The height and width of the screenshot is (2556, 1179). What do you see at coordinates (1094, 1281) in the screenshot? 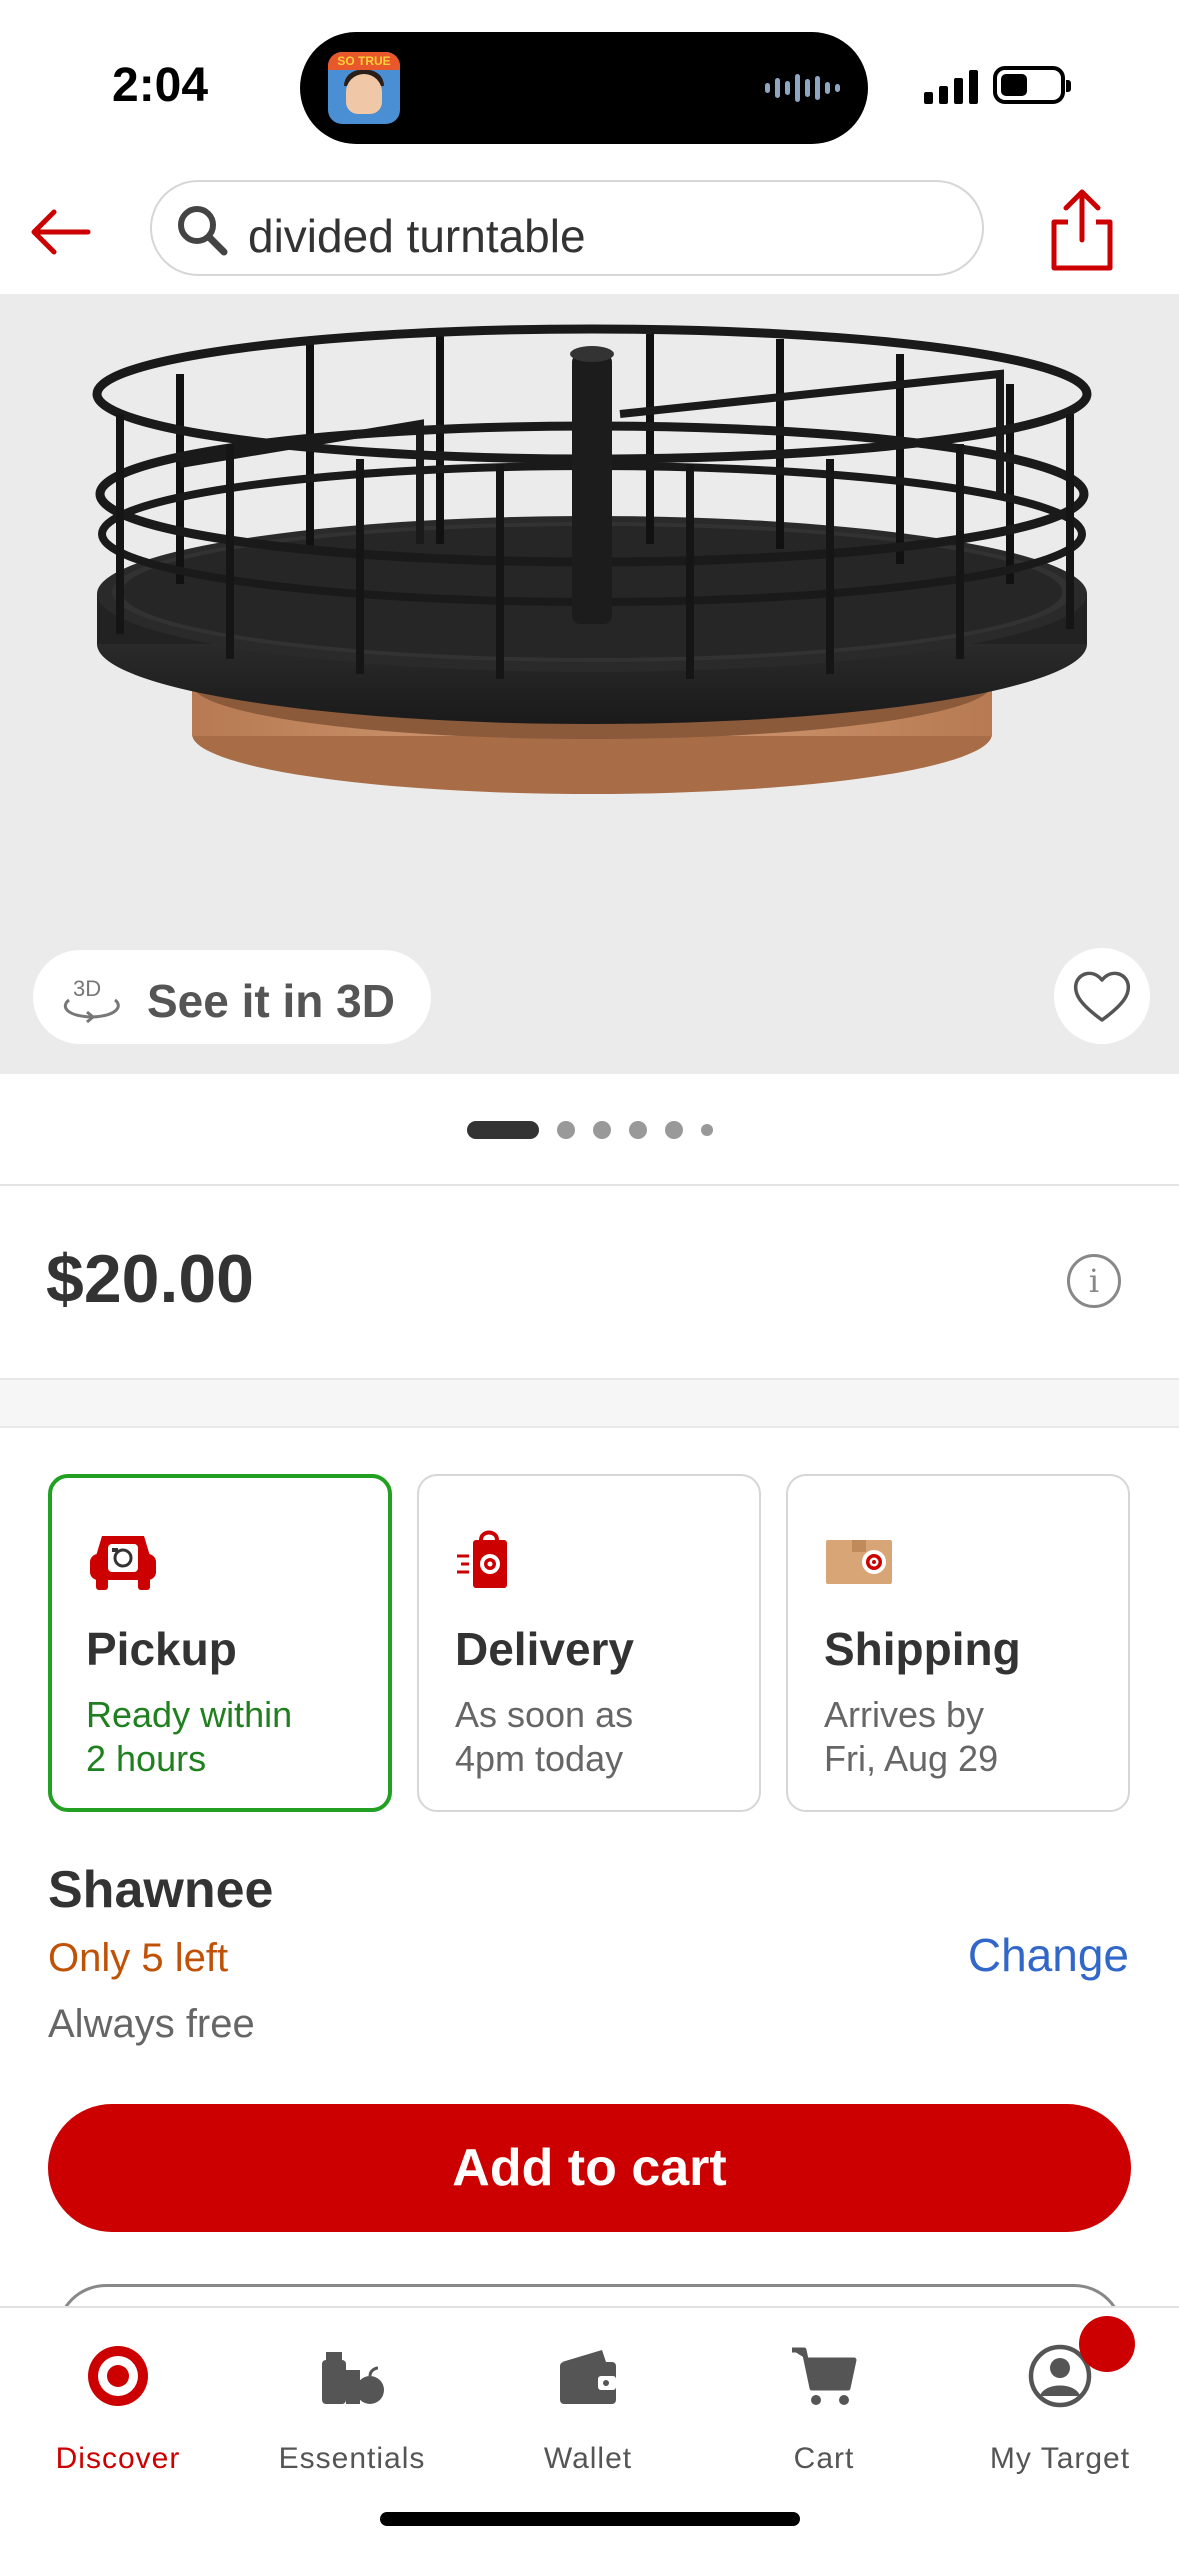
I see `price-info-icon: i` at bounding box center [1094, 1281].